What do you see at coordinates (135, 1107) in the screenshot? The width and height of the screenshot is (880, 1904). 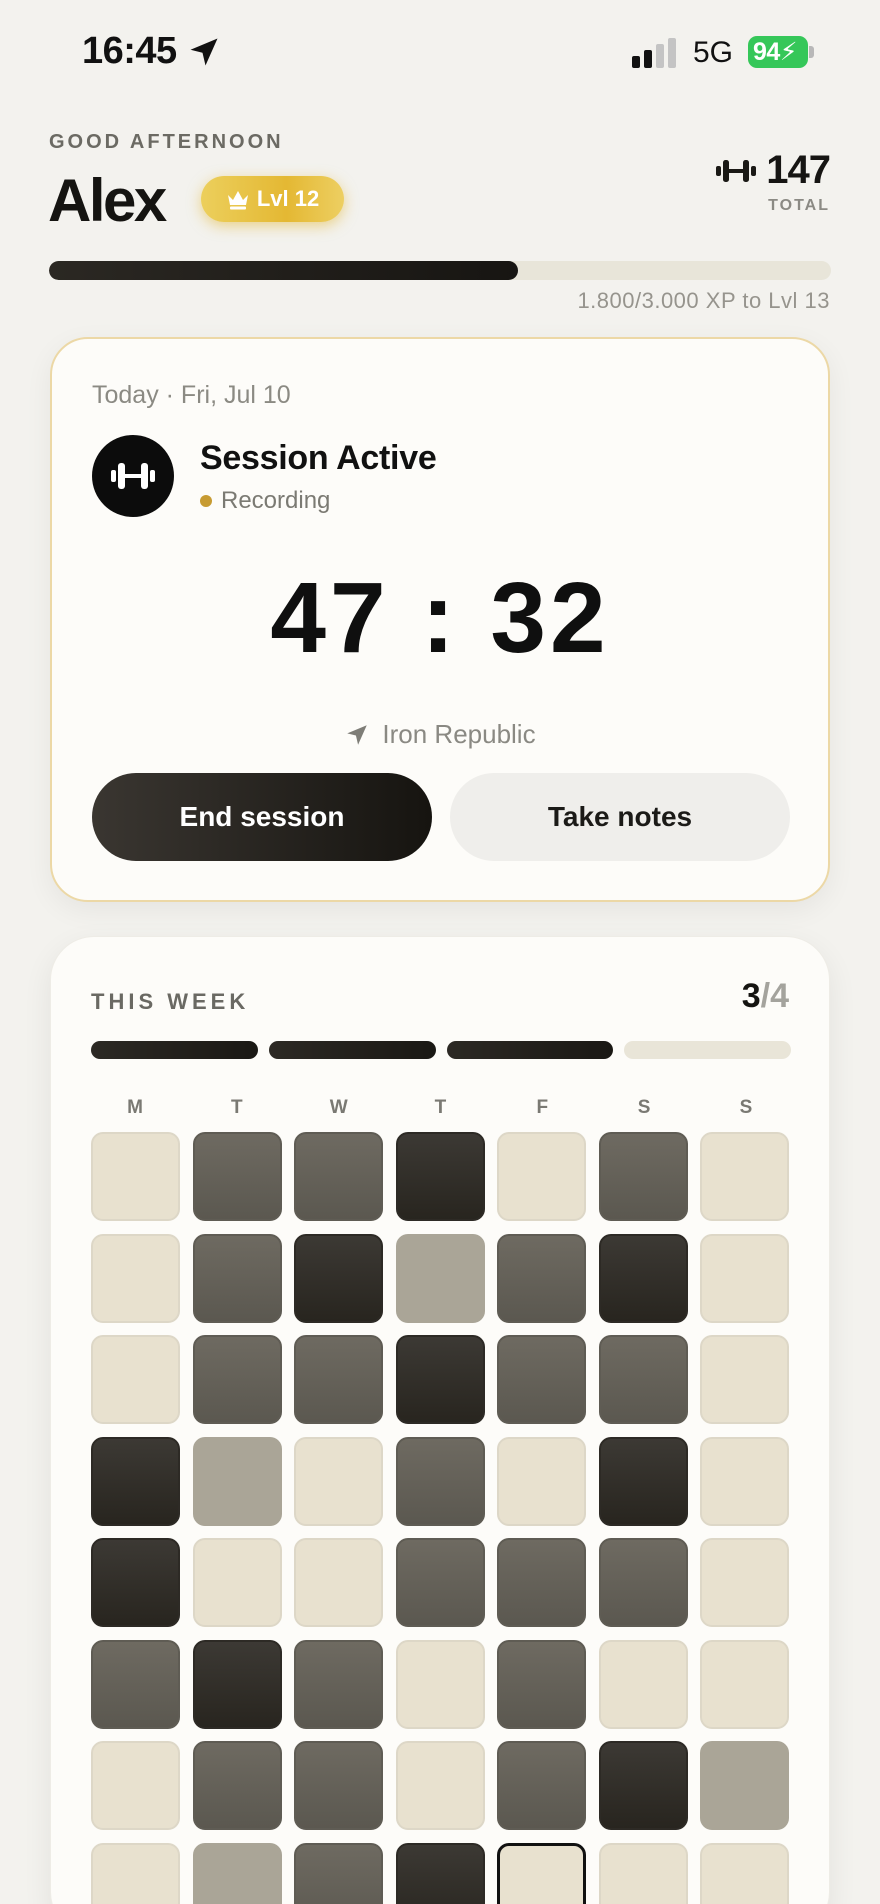 I see `day-header: M` at bounding box center [135, 1107].